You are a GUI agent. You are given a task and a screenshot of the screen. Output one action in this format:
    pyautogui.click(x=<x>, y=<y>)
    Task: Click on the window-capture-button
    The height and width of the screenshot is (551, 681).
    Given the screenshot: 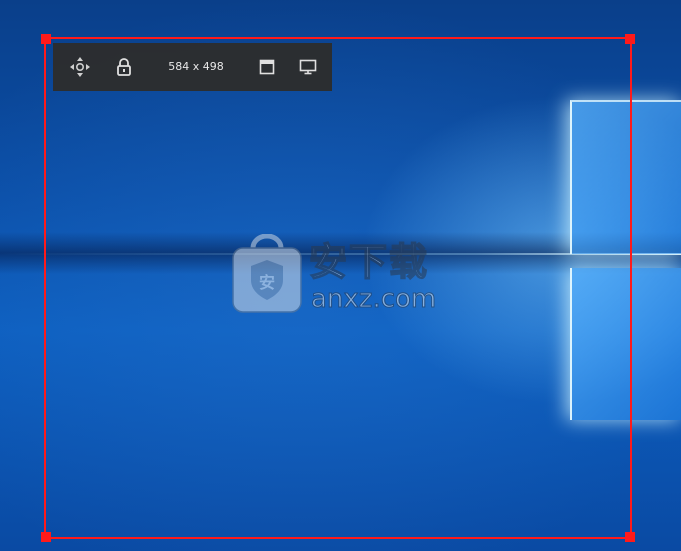 What is the action you would take?
    pyautogui.click(x=267, y=67)
    